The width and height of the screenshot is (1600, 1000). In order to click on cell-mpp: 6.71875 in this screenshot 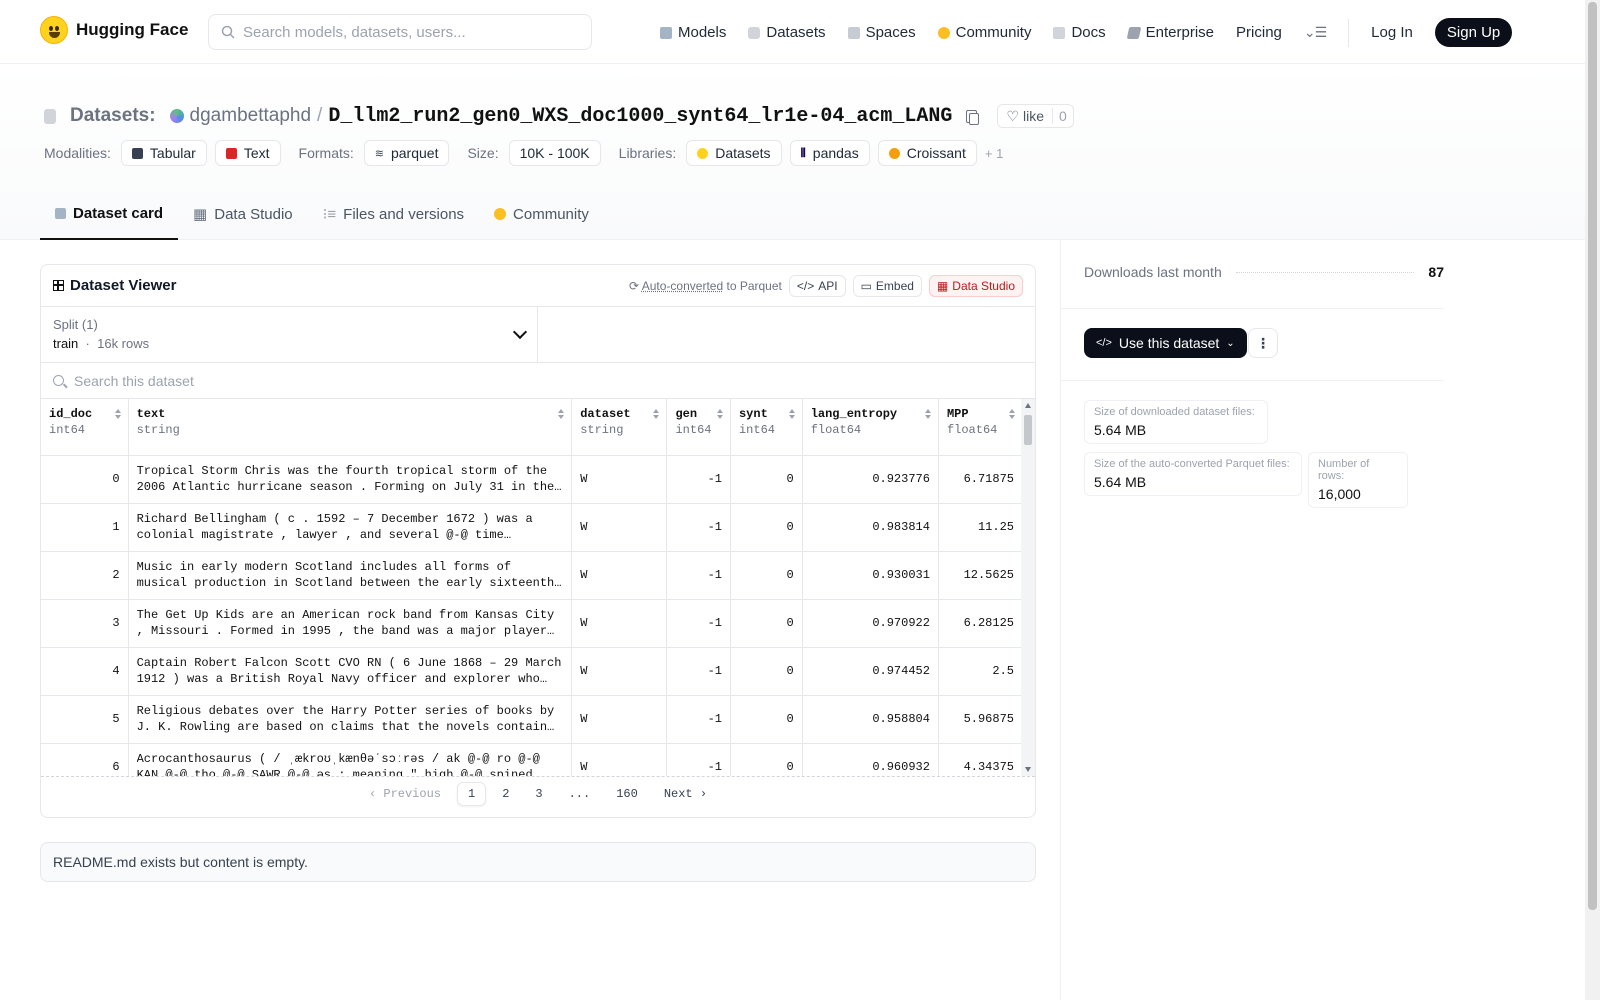, I will do `click(981, 479)`.